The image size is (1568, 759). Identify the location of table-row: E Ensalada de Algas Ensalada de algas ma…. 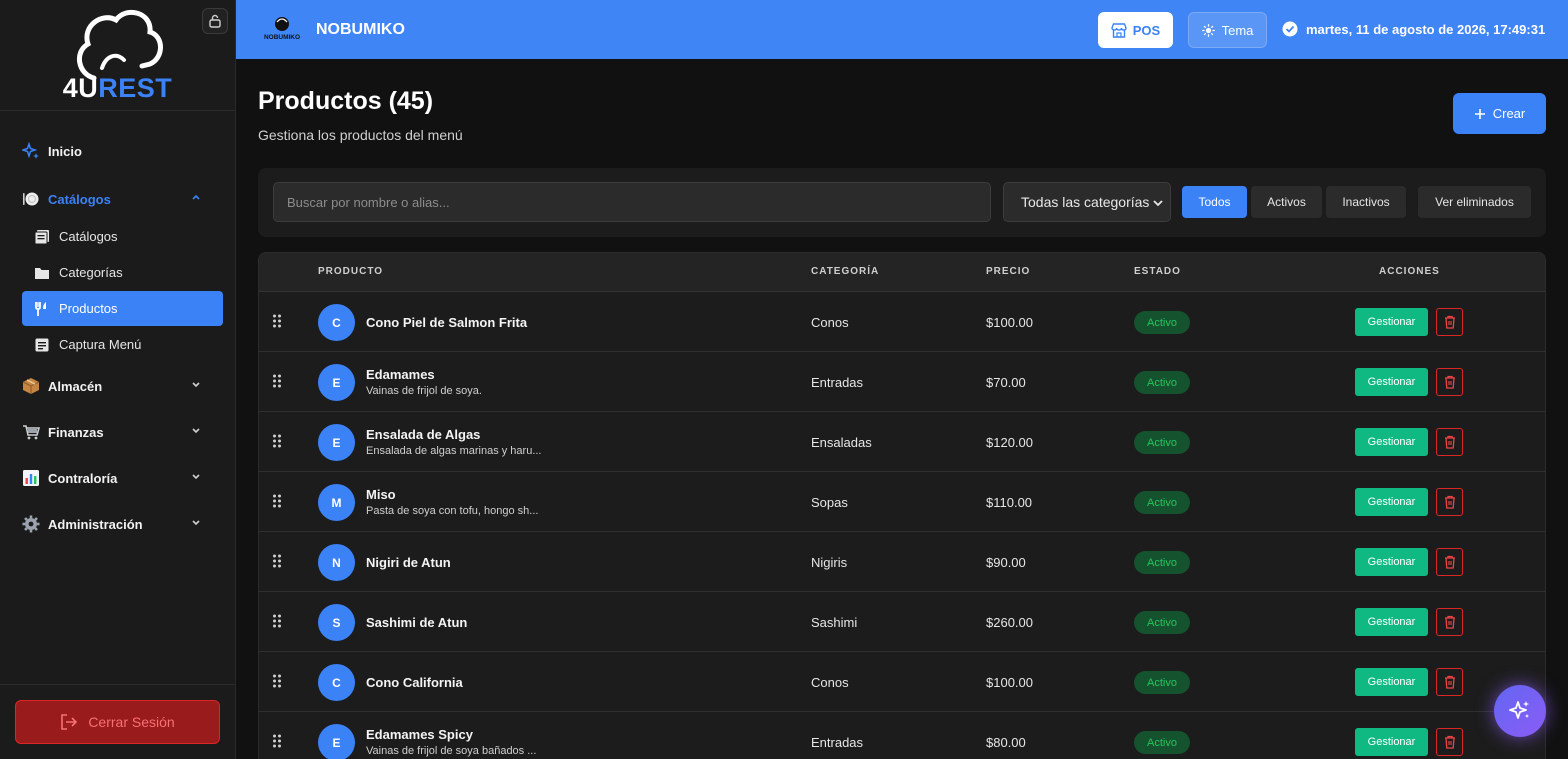
(902, 442).